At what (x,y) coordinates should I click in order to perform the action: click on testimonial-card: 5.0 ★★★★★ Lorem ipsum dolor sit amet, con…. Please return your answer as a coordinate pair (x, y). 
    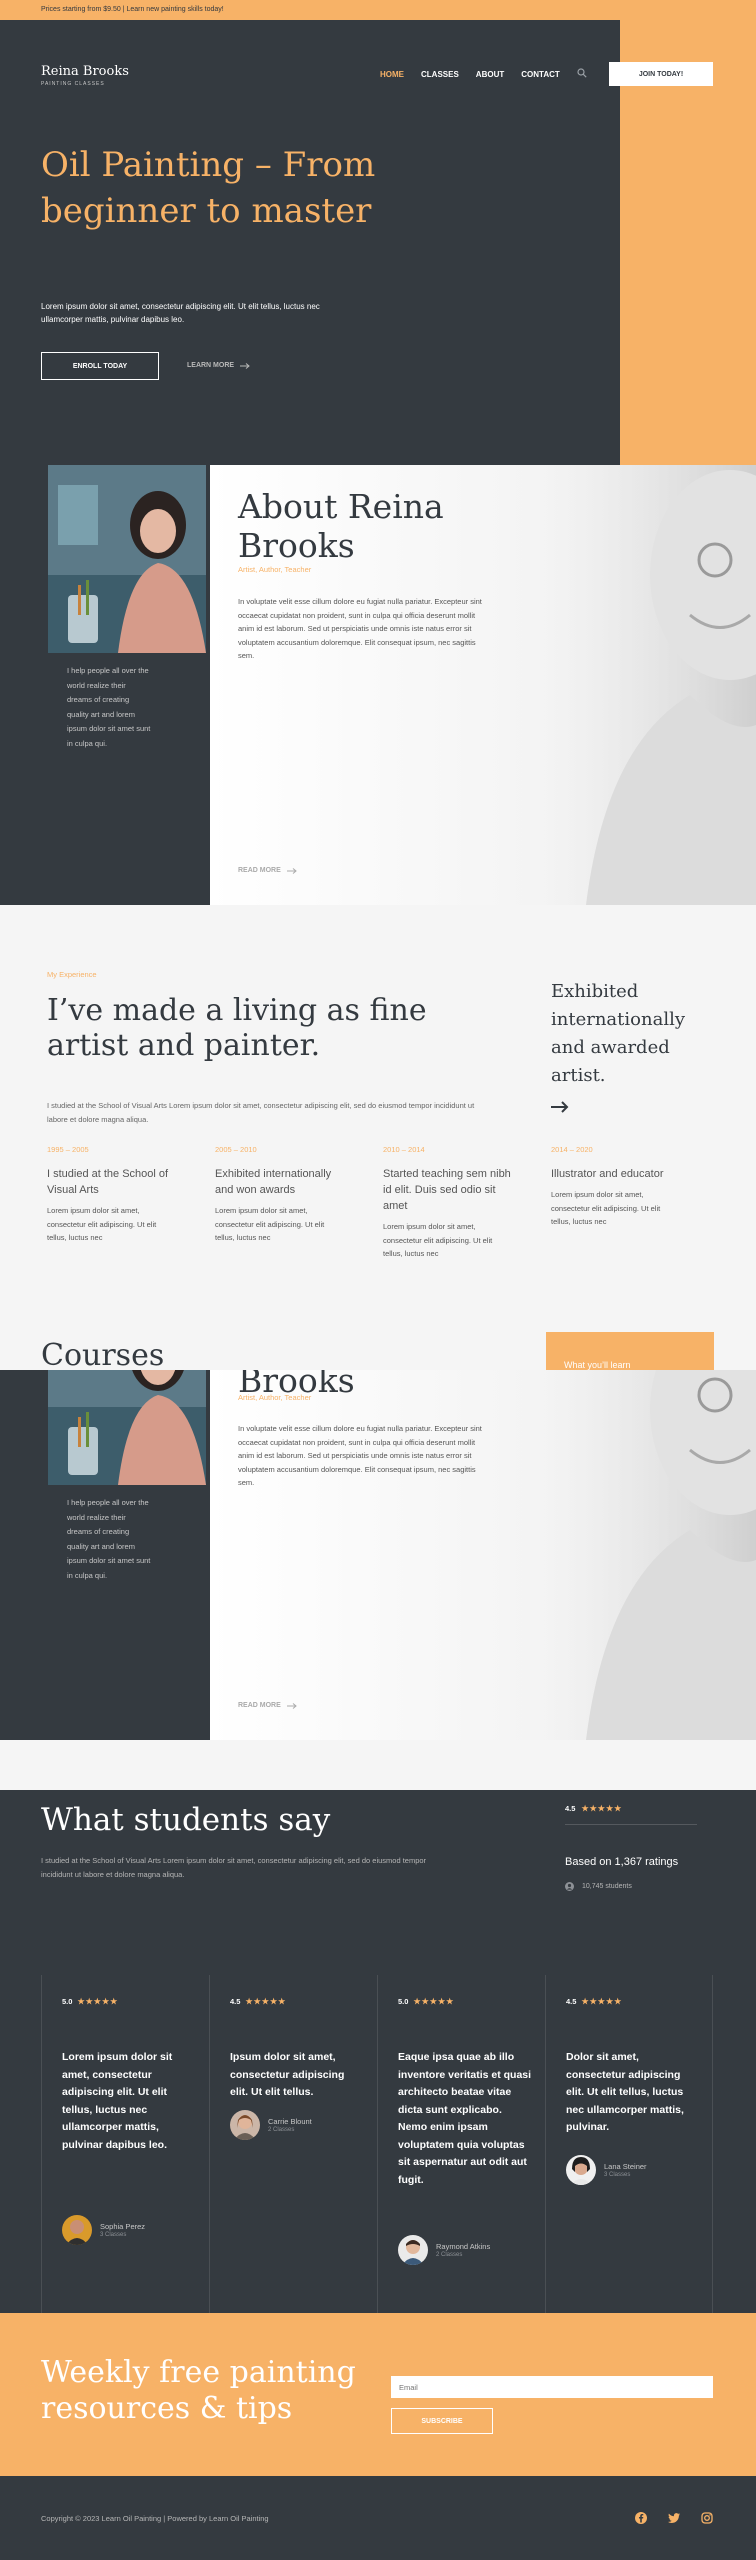
    Looking at the image, I should click on (125, 2144).